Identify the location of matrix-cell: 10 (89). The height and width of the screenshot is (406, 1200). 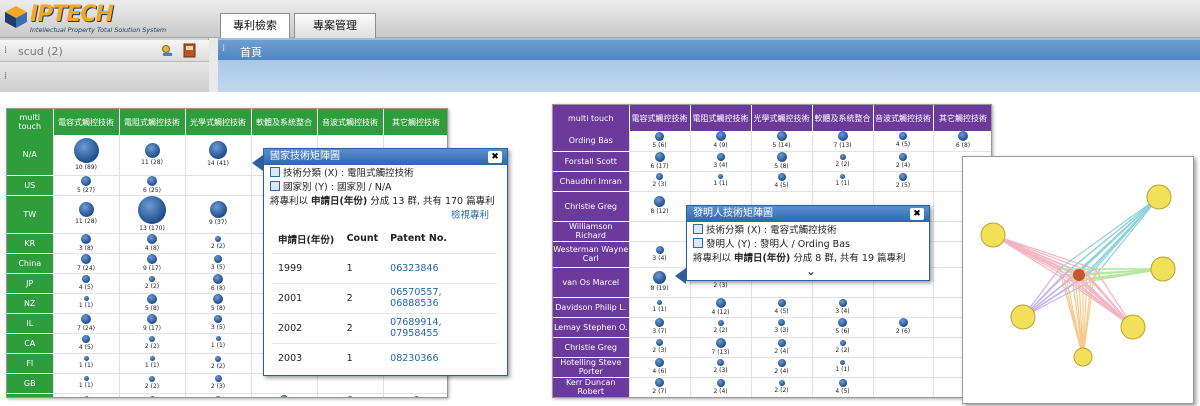
(86, 155).